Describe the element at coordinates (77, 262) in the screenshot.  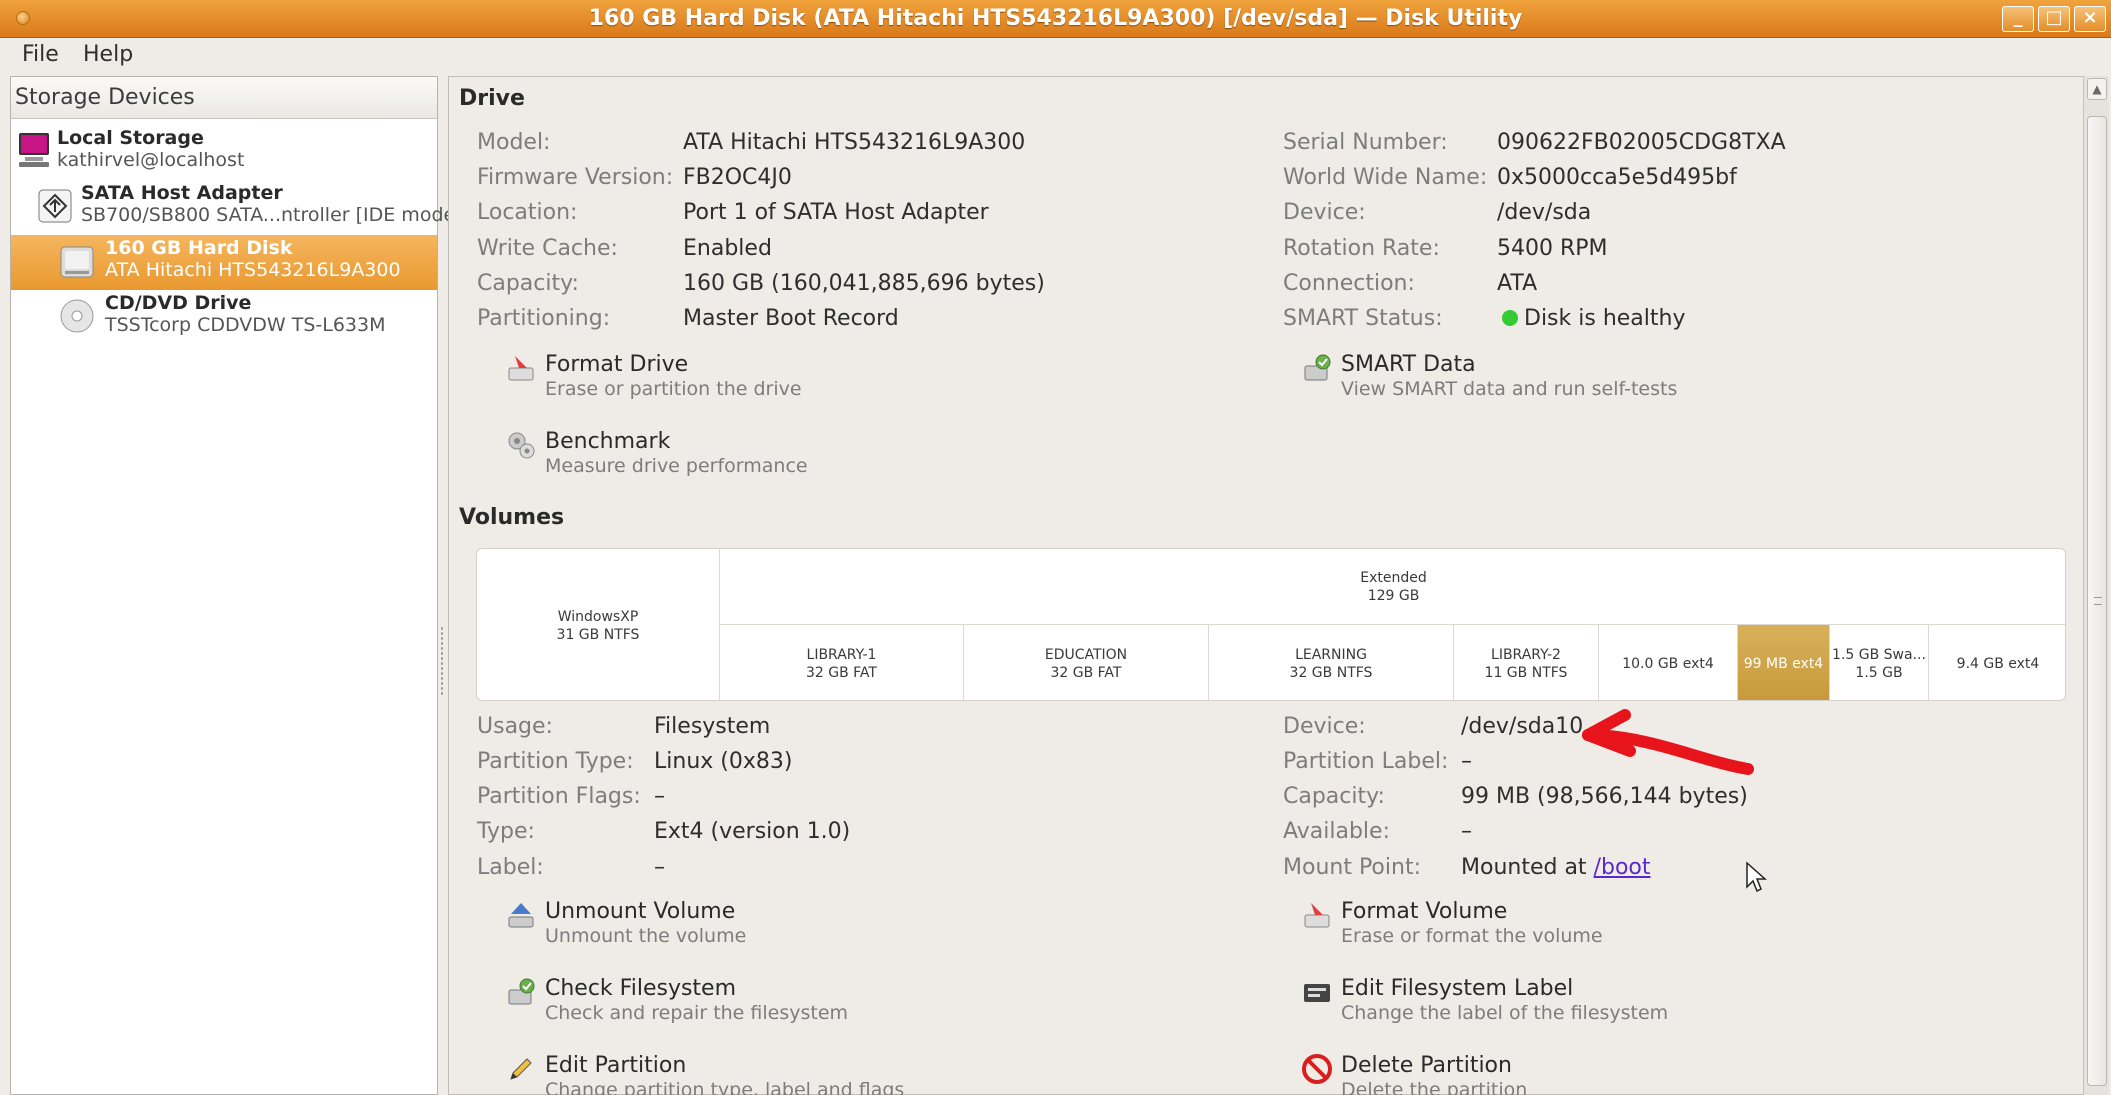
I see `hard-disk-icon` at that location.